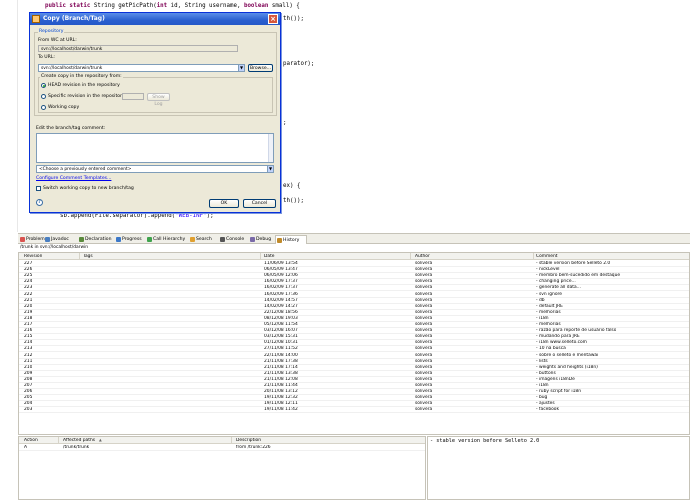  What do you see at coordinates (141, 68) in the screenshot?
I see `to-url-combo: svn://localhost/darwin/trunk` at bounding box center [141, 68].